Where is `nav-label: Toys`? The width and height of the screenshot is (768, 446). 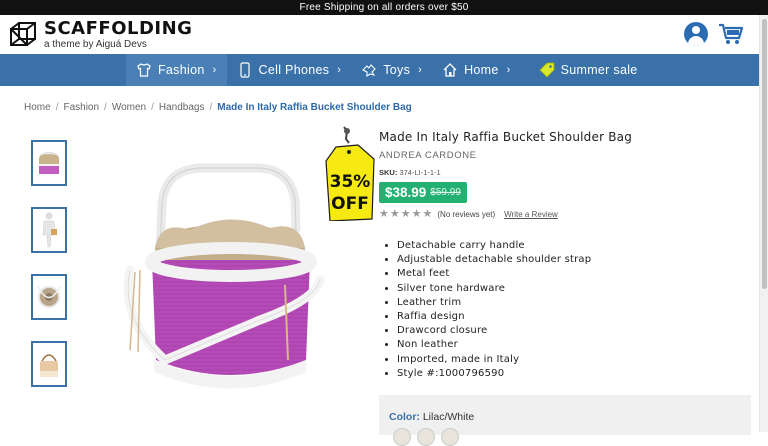 nav-label: Toys is located at coordinates (397, 70).